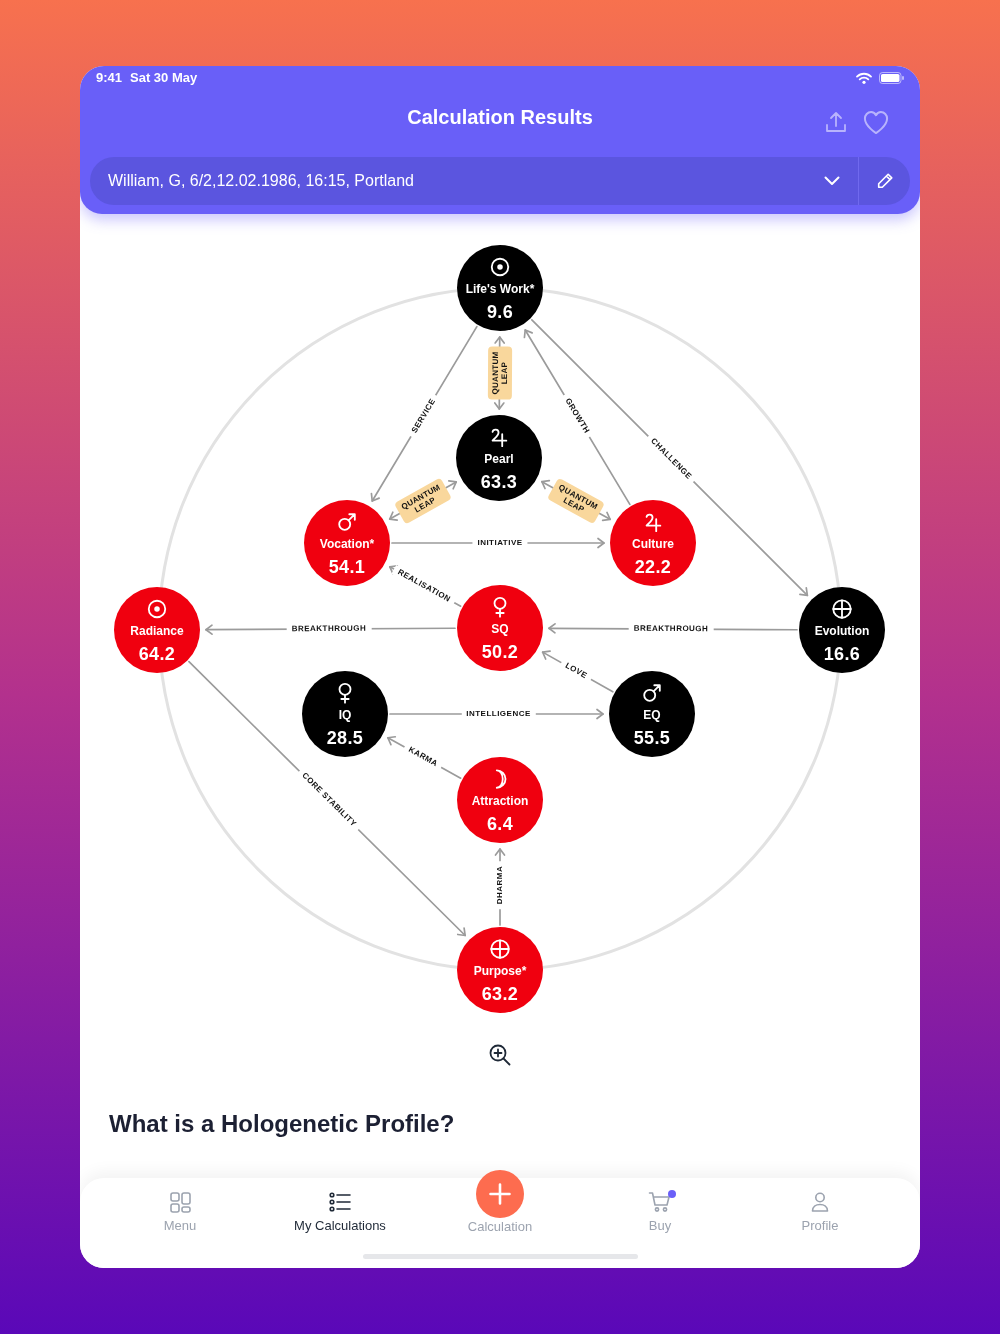 This screenshot has height=1334, width=1000. Describe the element at coordinates (653, 544) in the screenshot. I see `node-label: Culture` at that location.